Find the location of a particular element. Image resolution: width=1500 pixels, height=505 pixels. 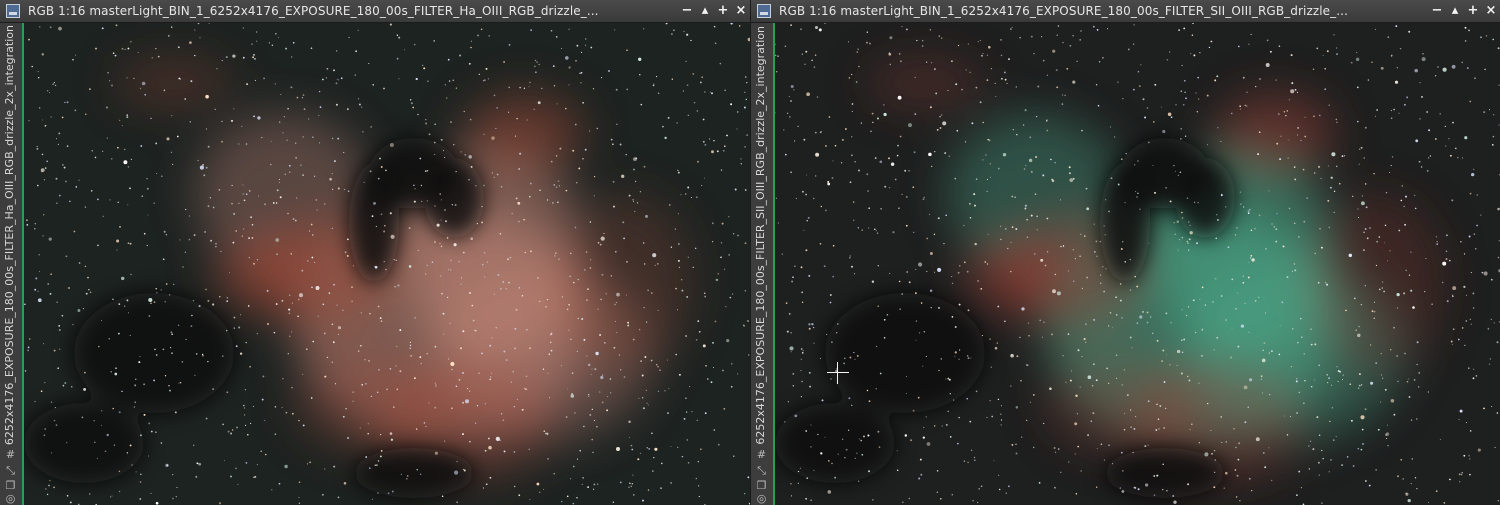

crosshair-cursor is located at coordinates (838, 373).